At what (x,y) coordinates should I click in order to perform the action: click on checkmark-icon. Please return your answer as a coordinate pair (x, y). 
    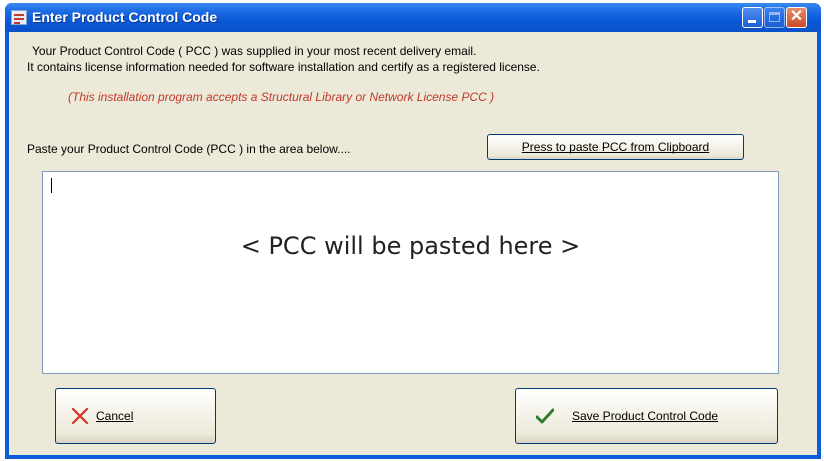
    Looking at the image, I should click on (545, 416).